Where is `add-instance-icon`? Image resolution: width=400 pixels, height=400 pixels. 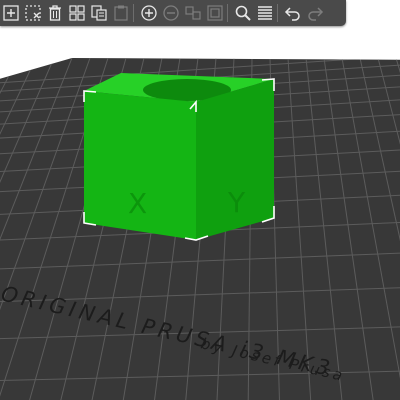
add-instance-icon is located at coordinates (149, 13).